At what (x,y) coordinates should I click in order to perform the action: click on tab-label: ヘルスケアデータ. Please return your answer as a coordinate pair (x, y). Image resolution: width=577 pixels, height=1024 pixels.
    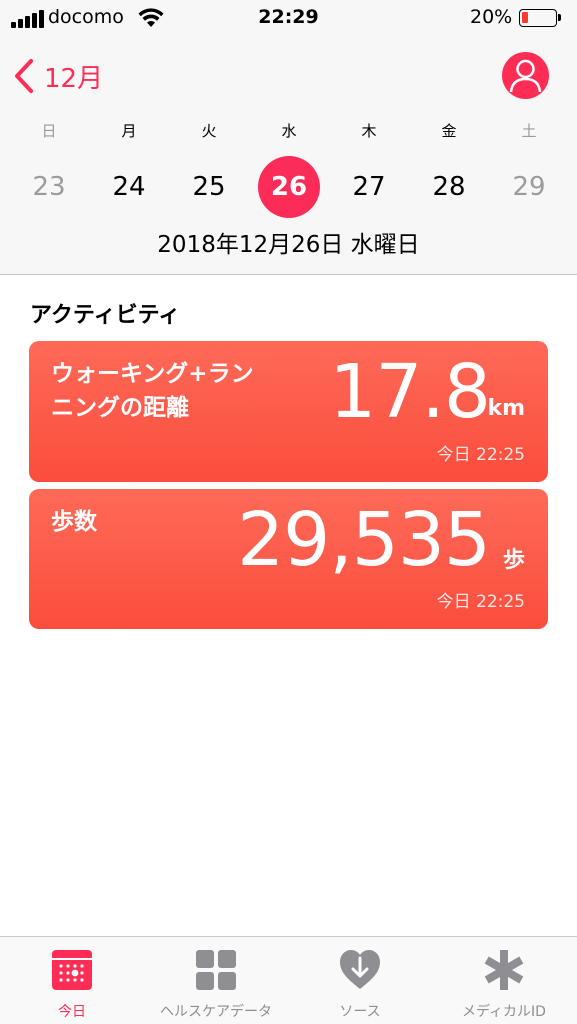
    Looking at the image, I should click on (216, 1012).